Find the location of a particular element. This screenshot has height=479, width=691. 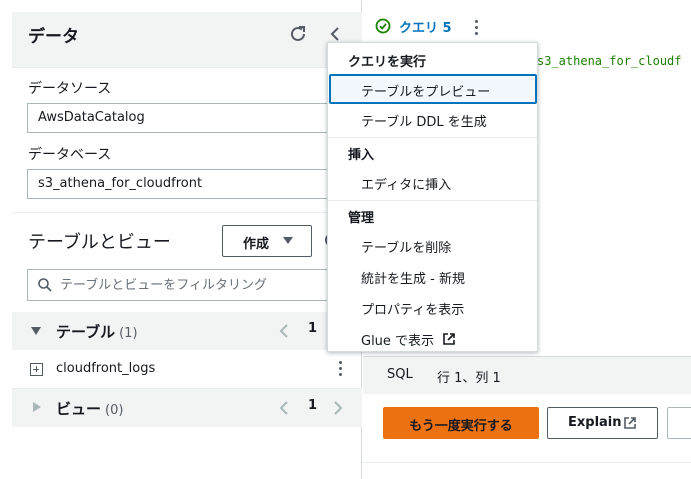

search-icon is located at coordinates (45, 285).